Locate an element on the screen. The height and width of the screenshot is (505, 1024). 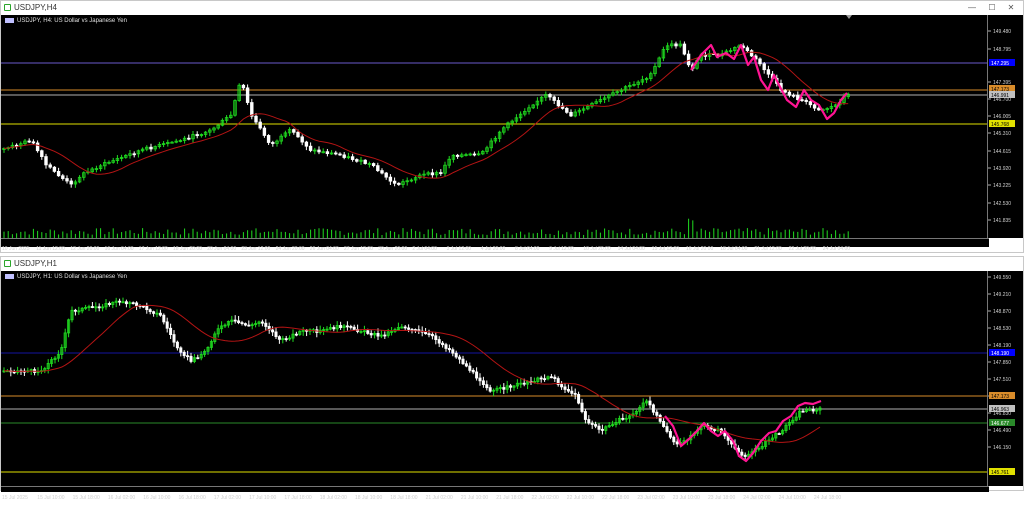
price-tag-label: 148.190 is located at coordinates (1000, 354).